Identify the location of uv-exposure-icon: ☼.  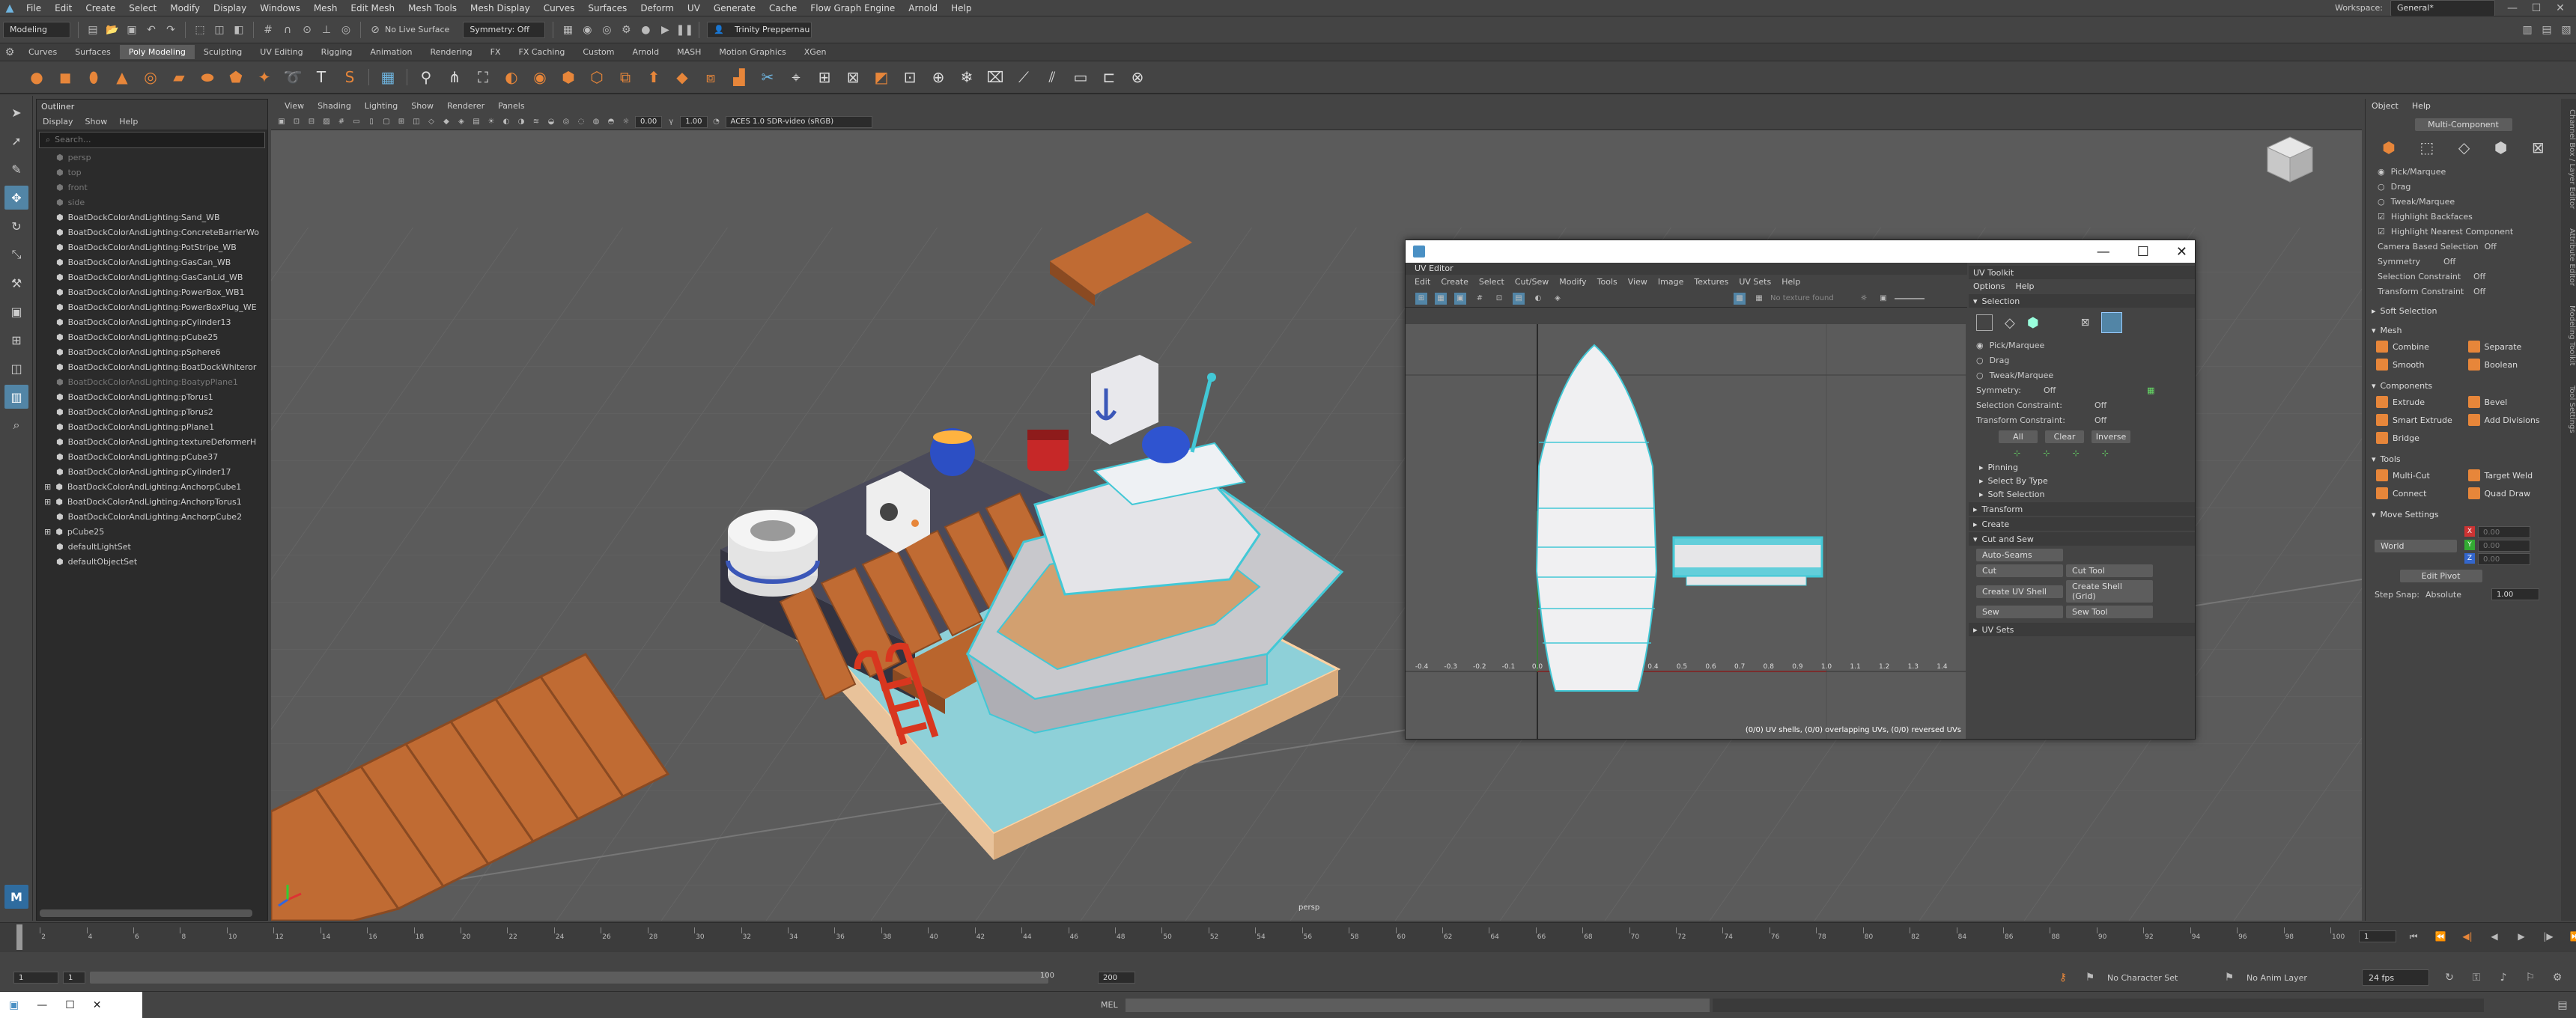
(1864, 299).